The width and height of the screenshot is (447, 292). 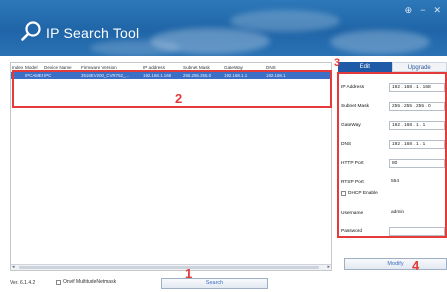 What do you see at coordinates (58, 282) in the screenshot?
I see `onvif-checkbox` at bounding box center [58, 282].